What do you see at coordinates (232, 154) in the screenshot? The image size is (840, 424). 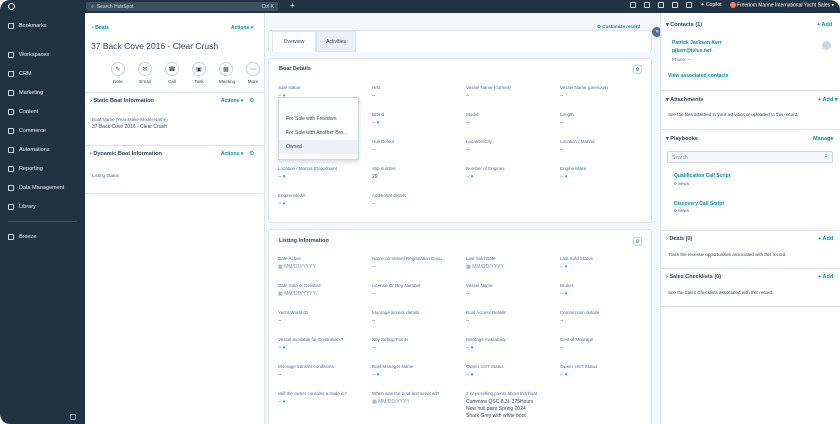 I see `dynamic-actions-menu: Actions ▾` at bounding box center [232, 154].